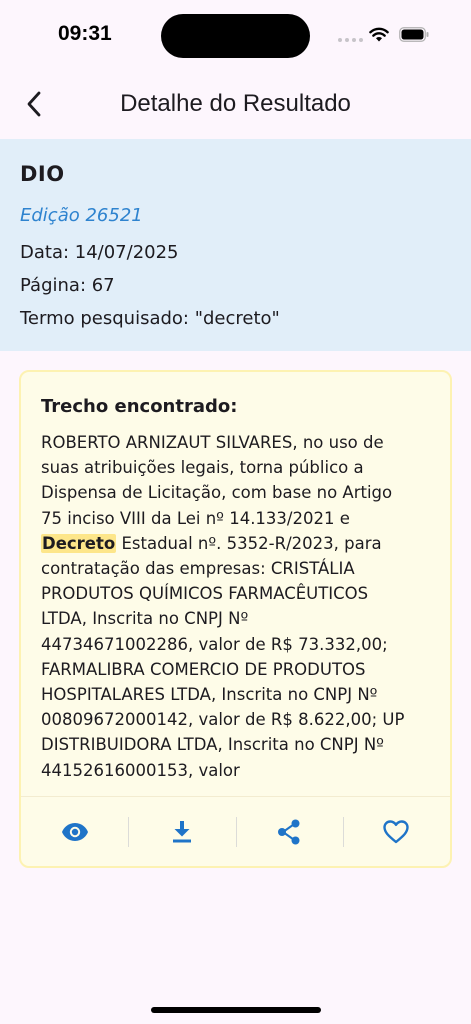 This screenshot has height=1024, width=471. What do you see at coordinates (140, 770) in the screenshot?
I see `excerpt-line: 44152616000153, valor` at bounding box center [140, 770].